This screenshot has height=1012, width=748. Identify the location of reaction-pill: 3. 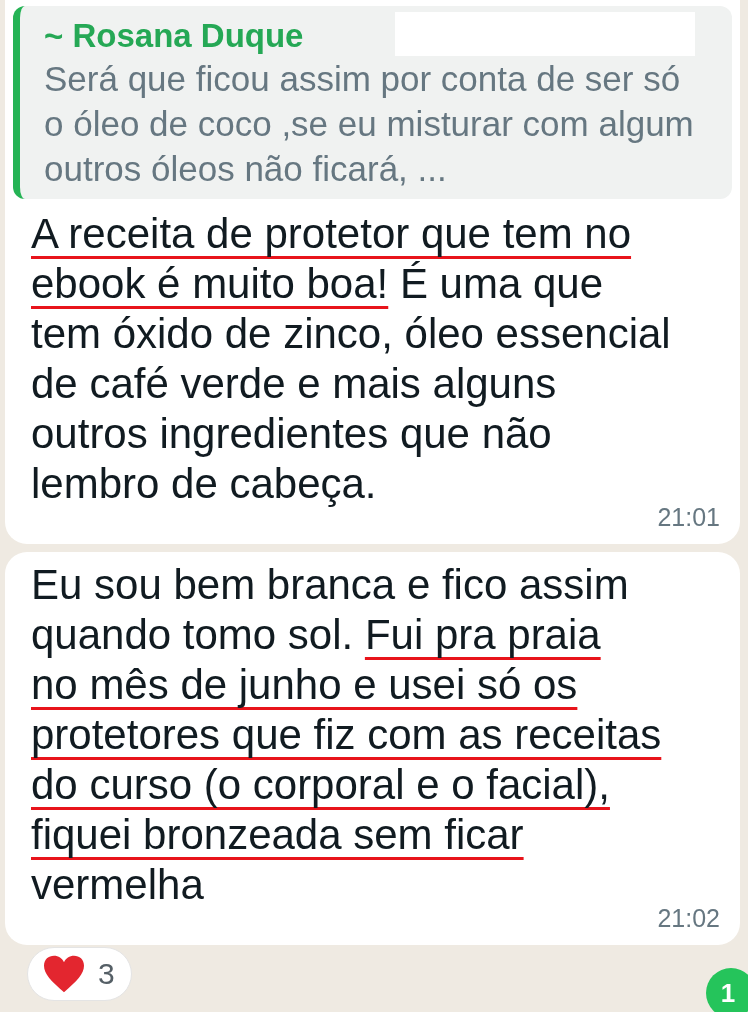
(79, 974).